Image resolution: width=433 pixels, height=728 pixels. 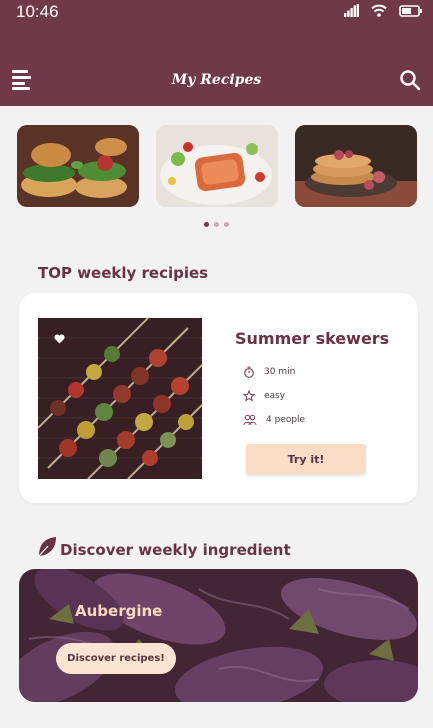 I want to click on recipe-carousel, so click(x=217, y=167).